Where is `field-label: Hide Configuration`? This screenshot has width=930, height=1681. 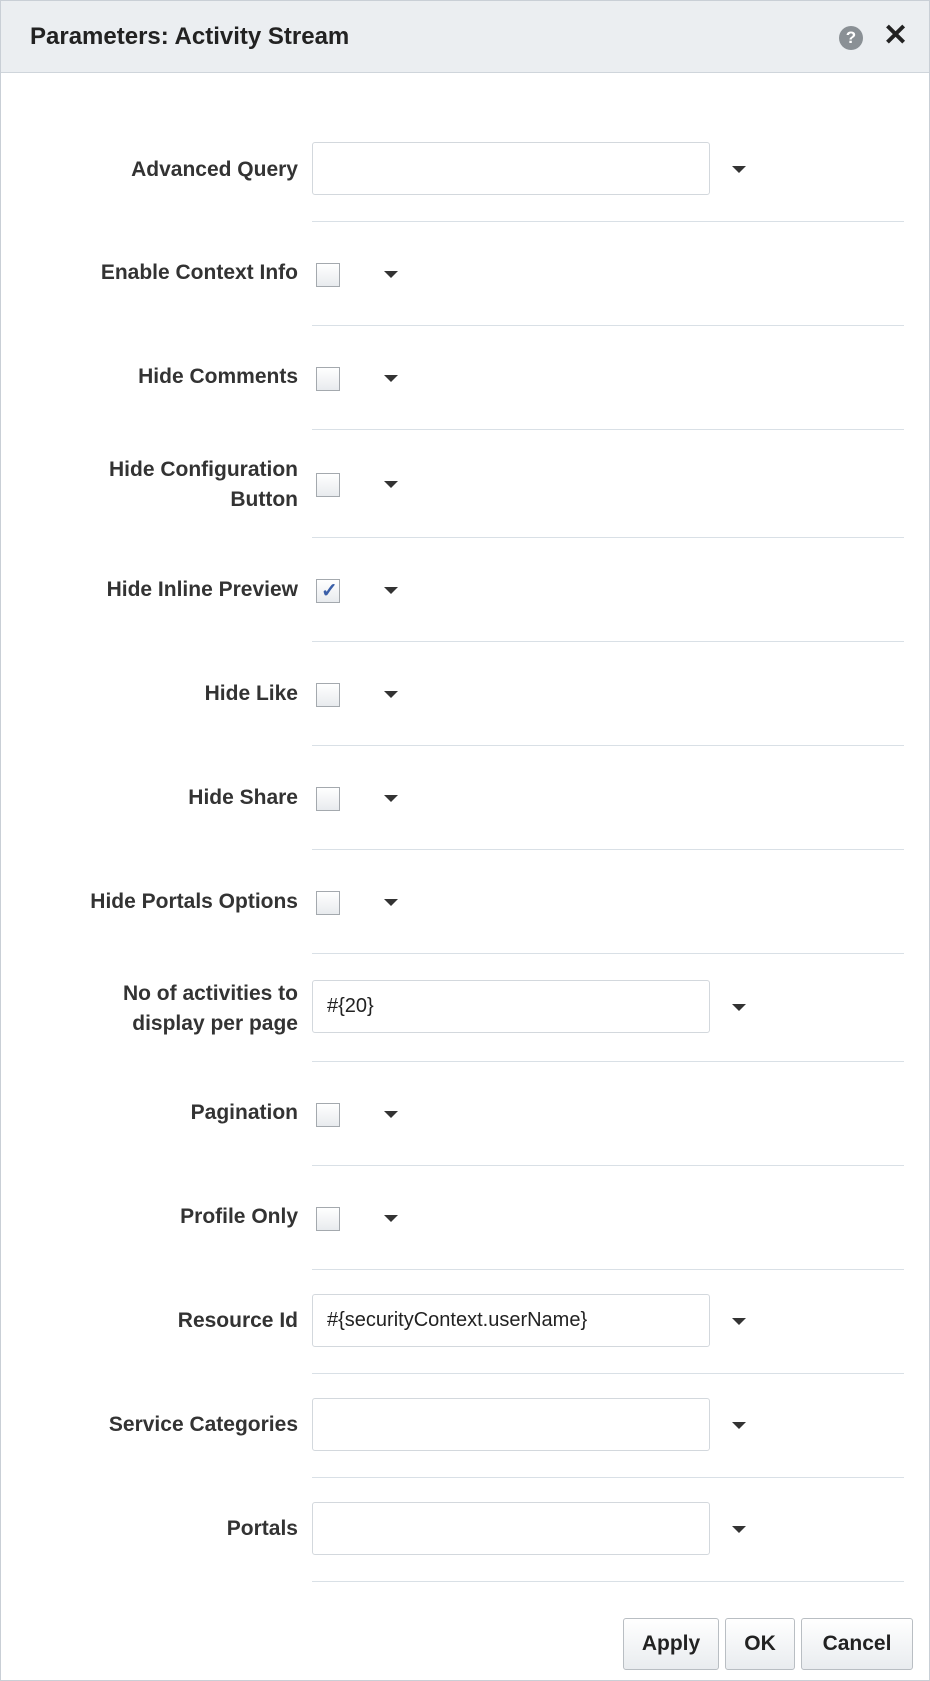
field-label: Hide Configuration is located at coordinates (203, 469).